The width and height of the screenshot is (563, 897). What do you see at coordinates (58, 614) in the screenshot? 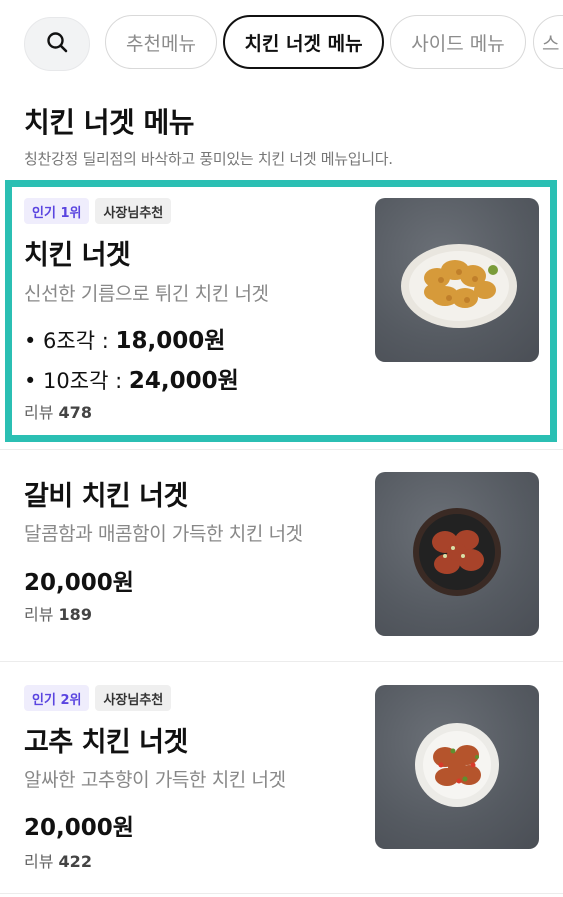
I see `review-count: 리뷰 189` at bounding box center [58, 614].